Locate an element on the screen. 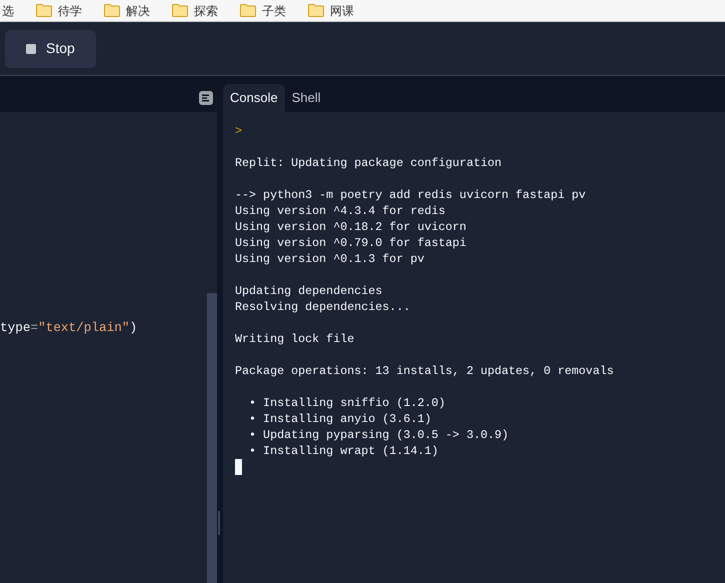  console-line: Using version ^0.18.2 for uvicorn is located at coordinates (350, 227).